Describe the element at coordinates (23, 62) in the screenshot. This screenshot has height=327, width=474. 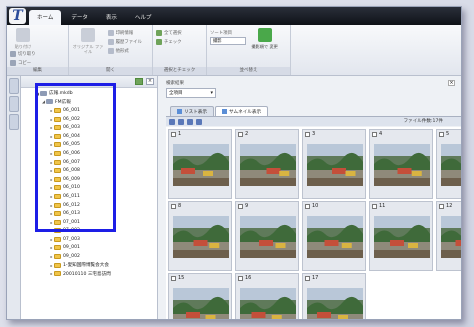
I see `copy-button: コピー` at that location.